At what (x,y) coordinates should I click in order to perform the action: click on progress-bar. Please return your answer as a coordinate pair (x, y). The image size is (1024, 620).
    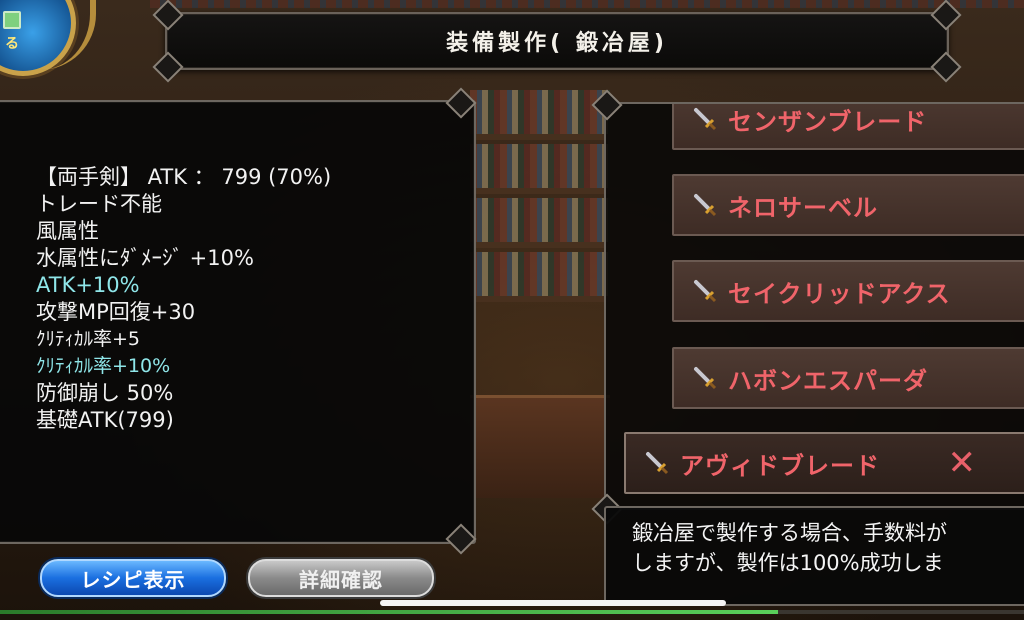
    Looking at the image, I should click on (512, 612).